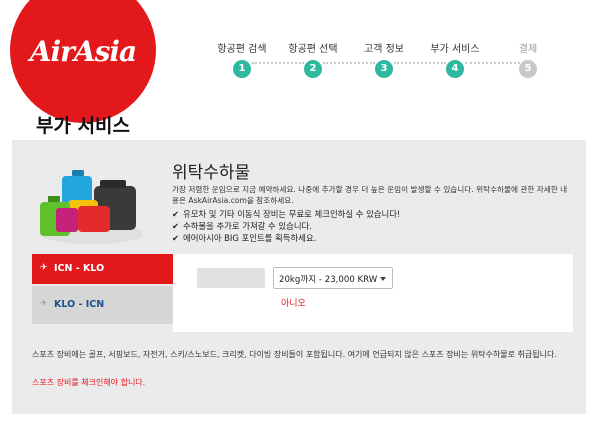  I want to click on step-customer-info: 고객 정보 3, so click(384, 59).